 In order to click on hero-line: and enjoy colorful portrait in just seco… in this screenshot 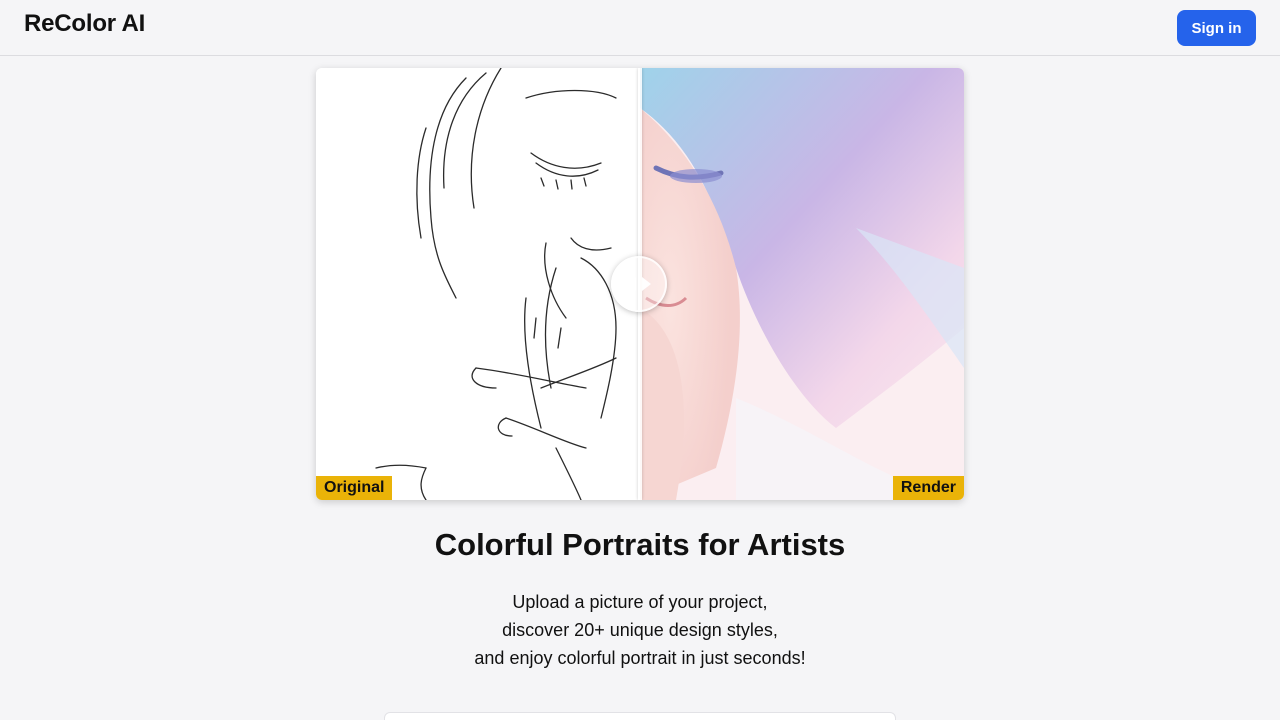, I will do `click(640, 658)`.